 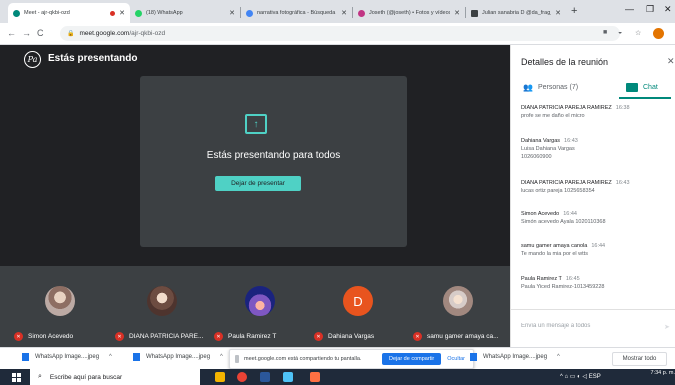 I want to click on taskbar-search: ⌕ Escribe aquí para buscar, so click(x=115, y=377).